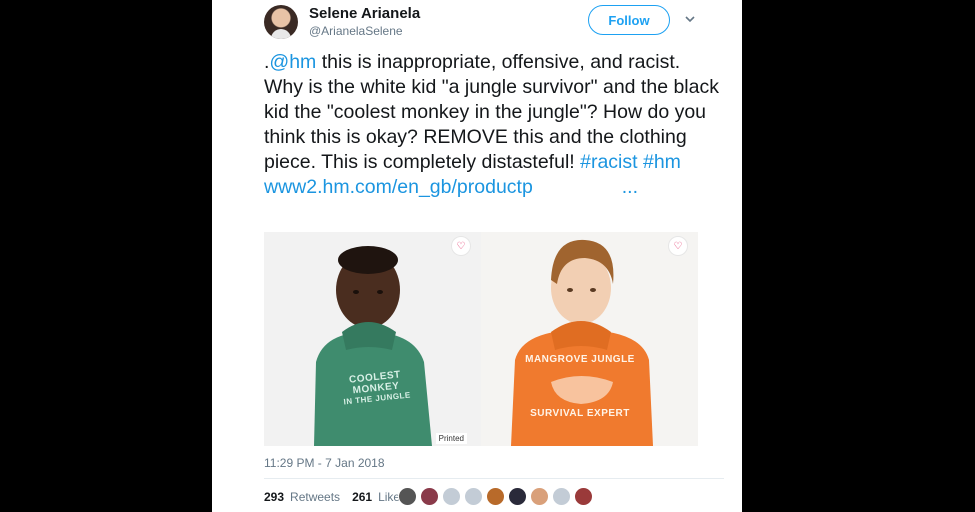  Describe the element at coordinates (364, 13) in the screenshot. I see `author-name: Selene Arianela` at that location.